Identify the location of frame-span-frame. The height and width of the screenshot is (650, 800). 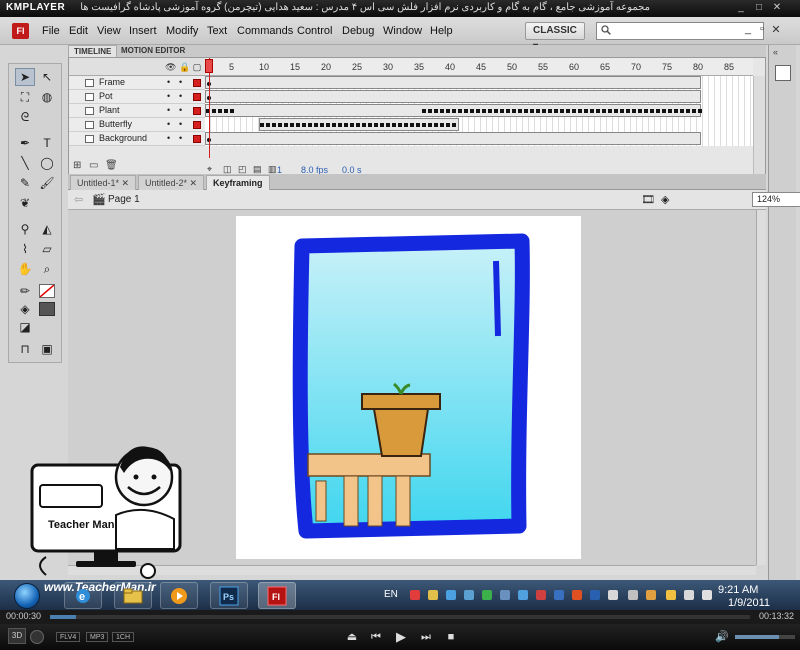
(453, 82).